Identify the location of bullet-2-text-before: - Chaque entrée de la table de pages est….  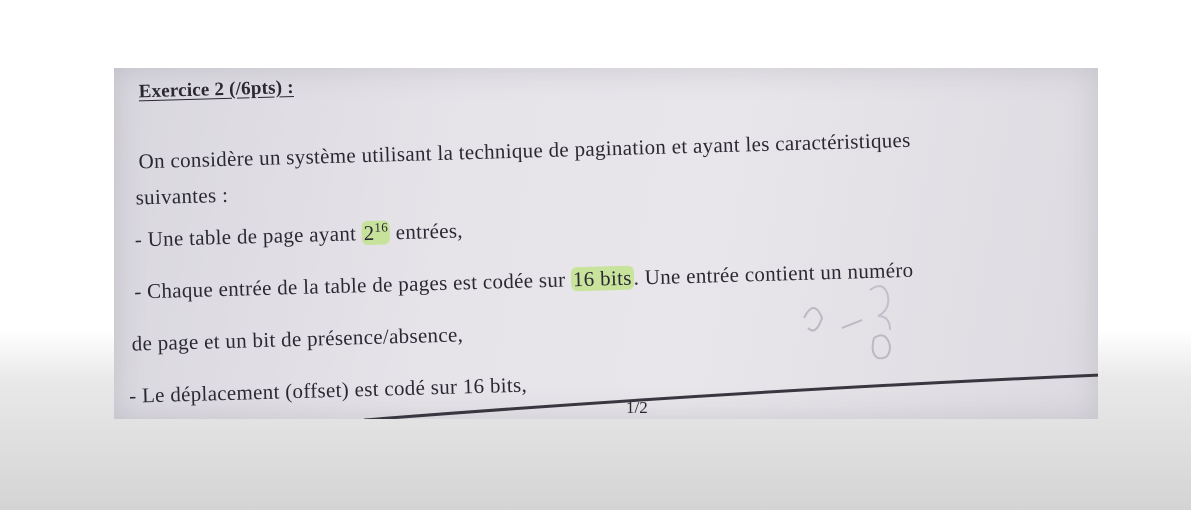
(352, 285).